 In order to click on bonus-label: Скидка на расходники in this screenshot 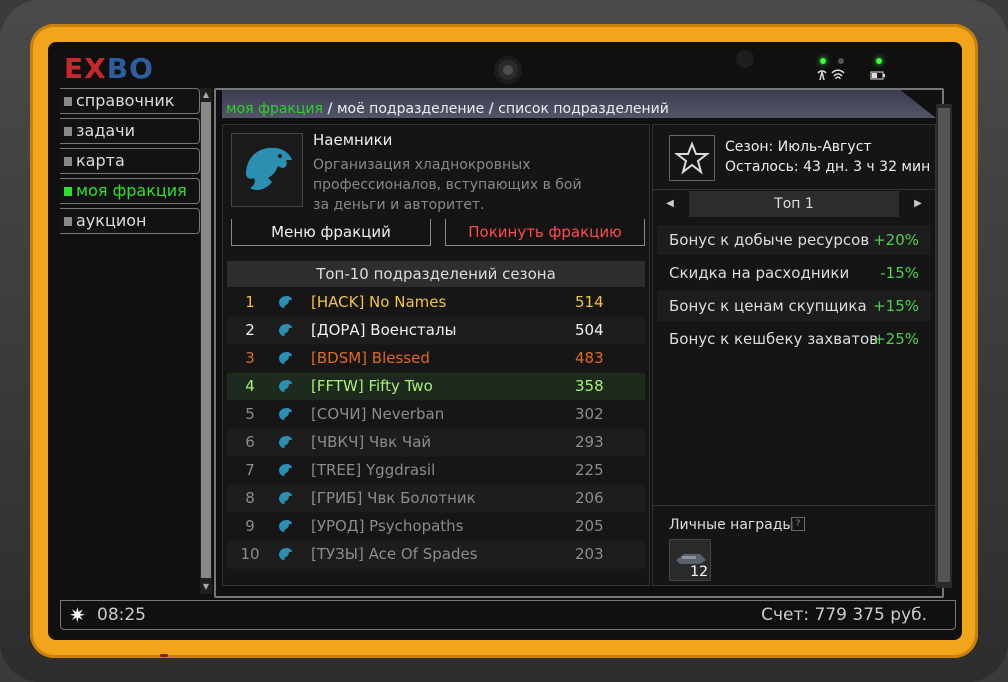, I will do `click(759, 273)`.